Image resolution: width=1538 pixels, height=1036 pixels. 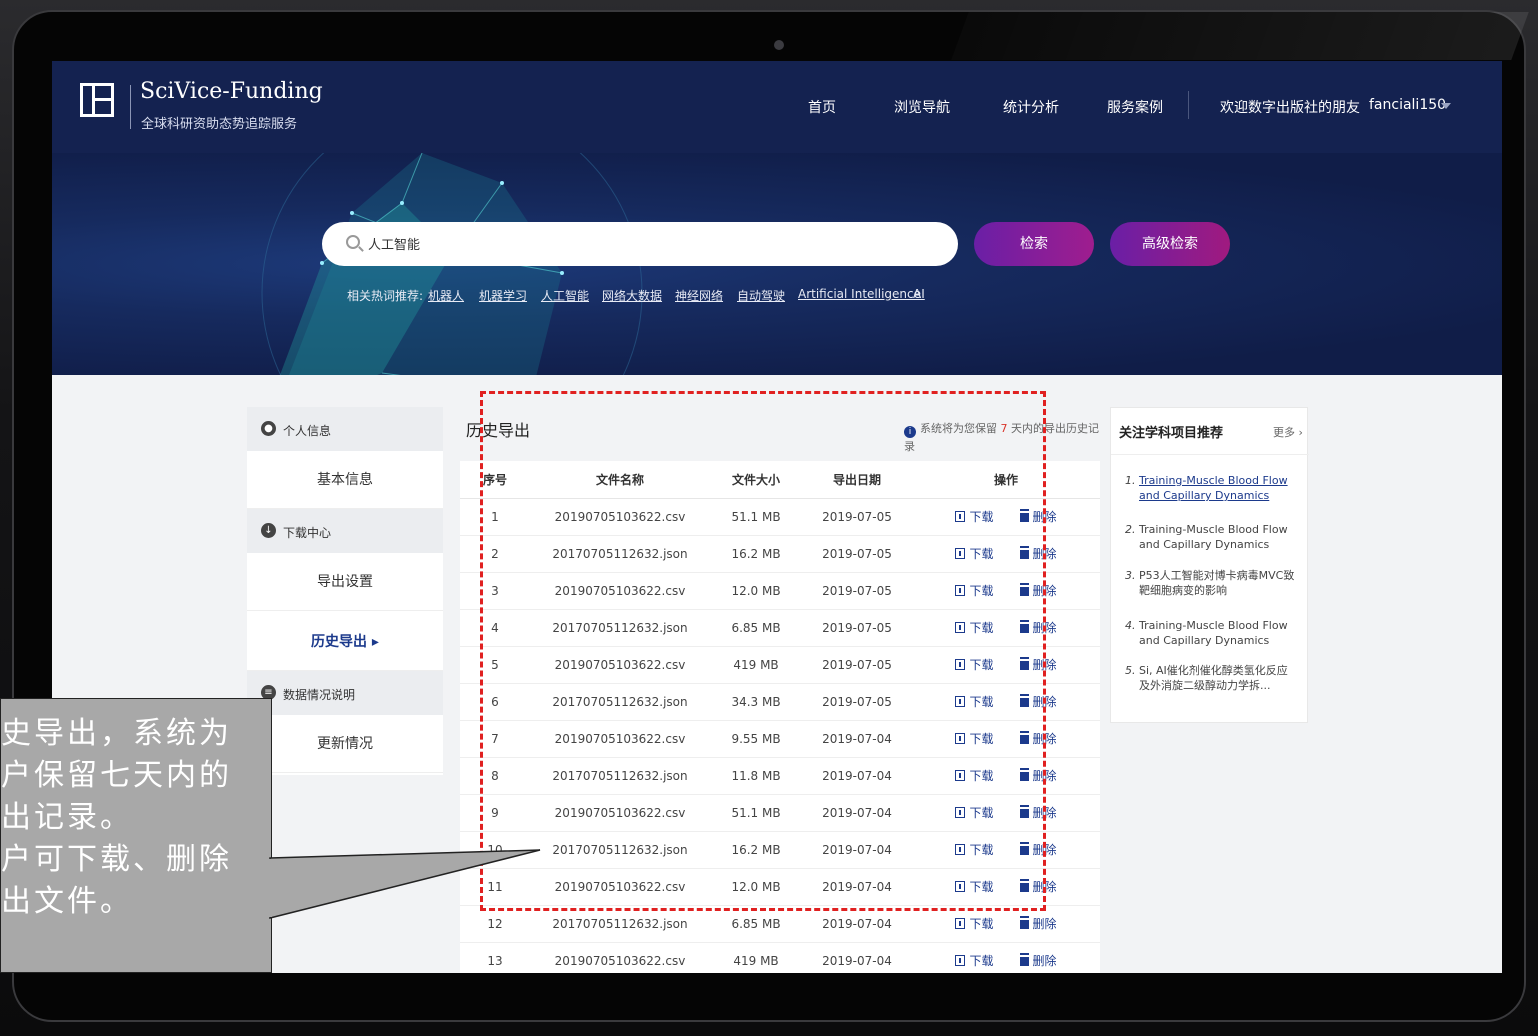 What do you see at coordinates (1217, 583) in the screenshot?
I see `item-title: P53人工智能对博卡病毒MVC致靶细胞病变的影响` at bounding box center [1217, 583].